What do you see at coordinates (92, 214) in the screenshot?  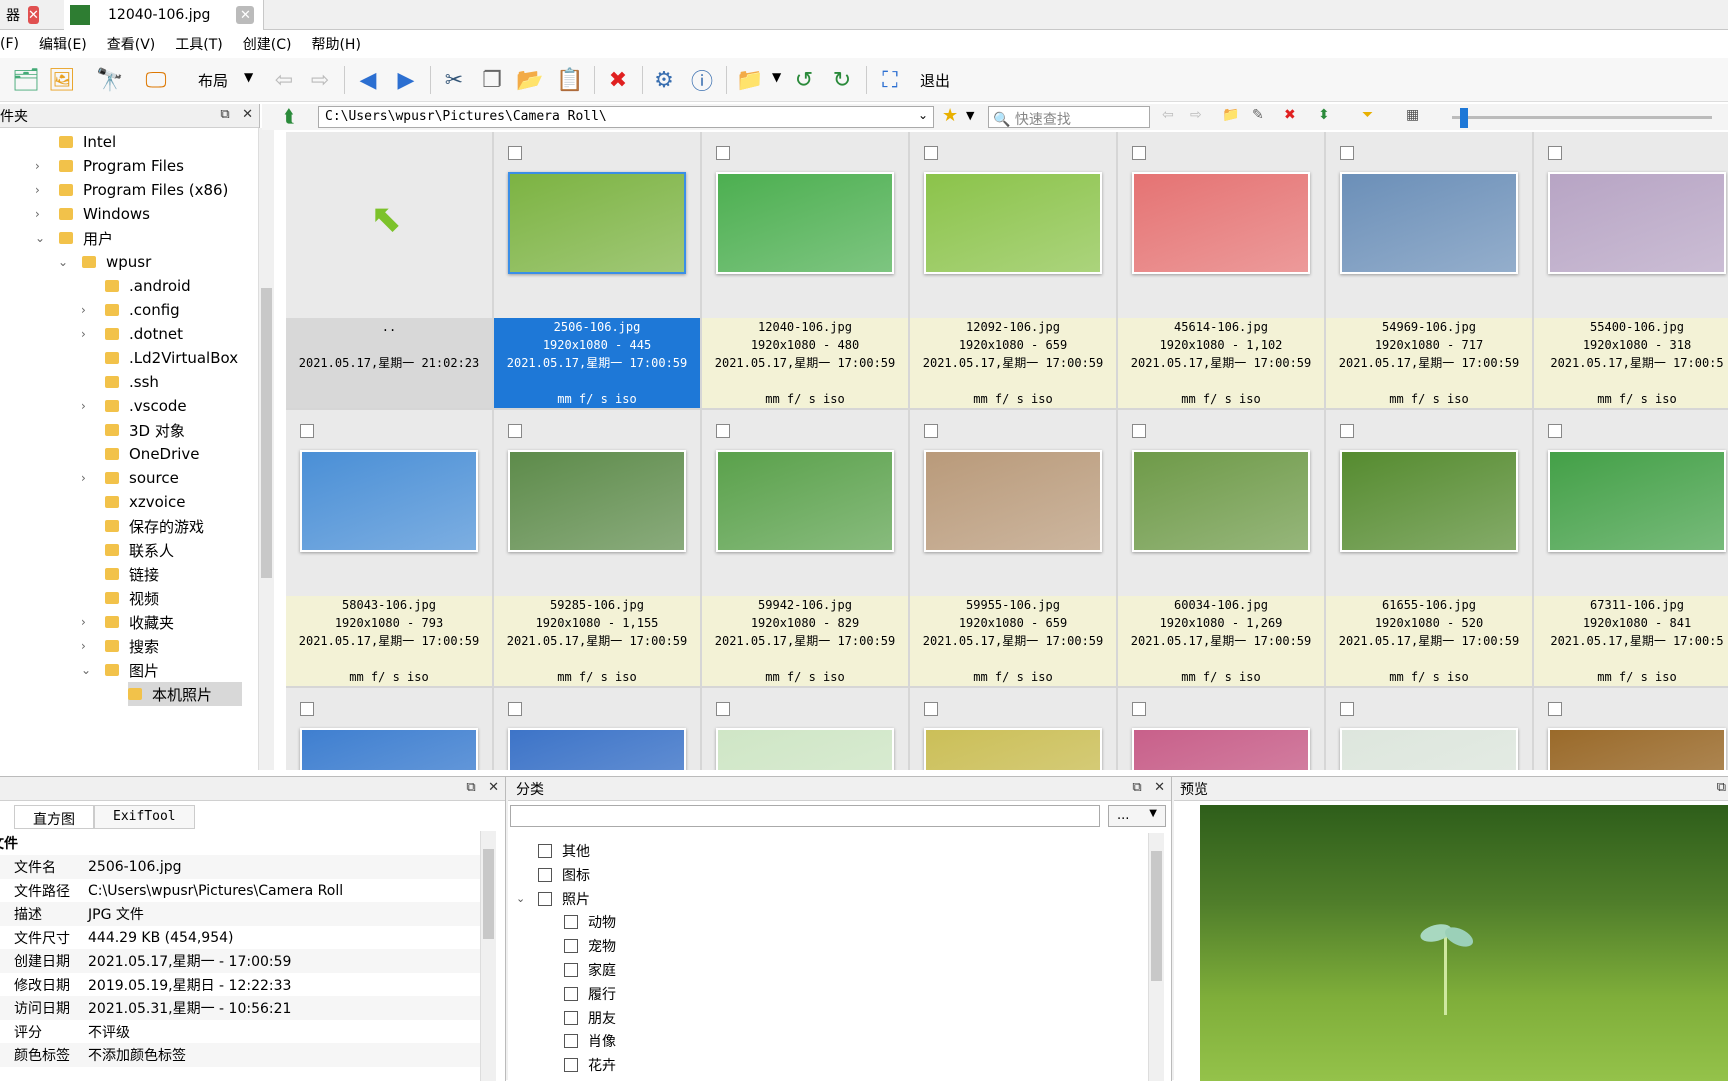 I see `tree-item: › Windows` at bounding box center [92, 214].